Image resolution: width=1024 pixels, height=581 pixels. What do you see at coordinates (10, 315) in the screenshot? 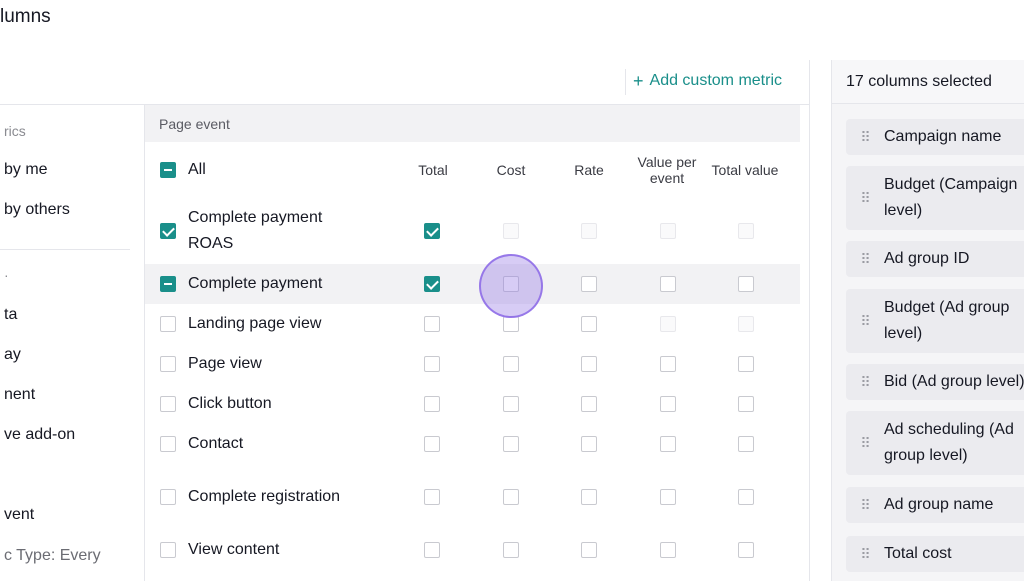
I see `sidebar-item-data: ta` at bounding box center [10, 315].